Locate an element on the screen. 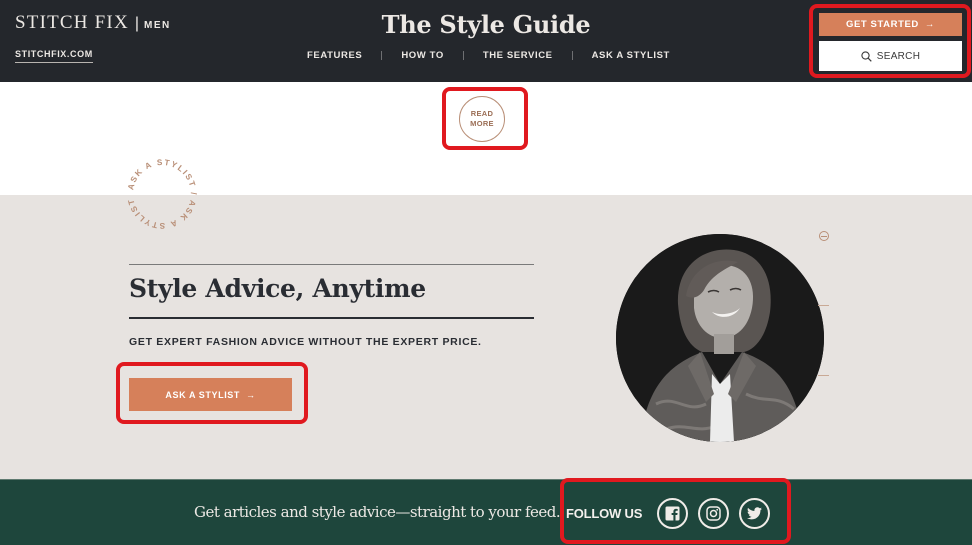  ask-a-stylist-badge: ASK A STYLIST / ASK A STYLIST / is located at coordinates (160, 192).